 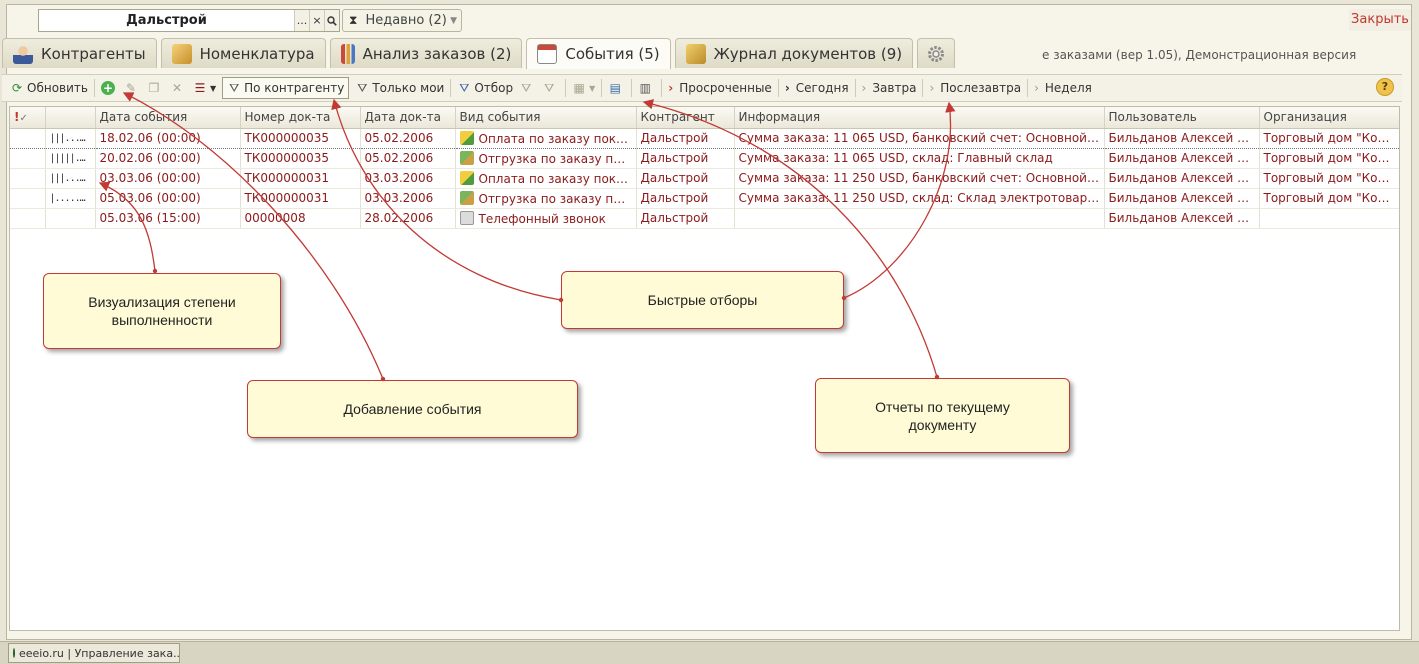 I want to click on document-icon: ▤, so click(x=615, y=88).